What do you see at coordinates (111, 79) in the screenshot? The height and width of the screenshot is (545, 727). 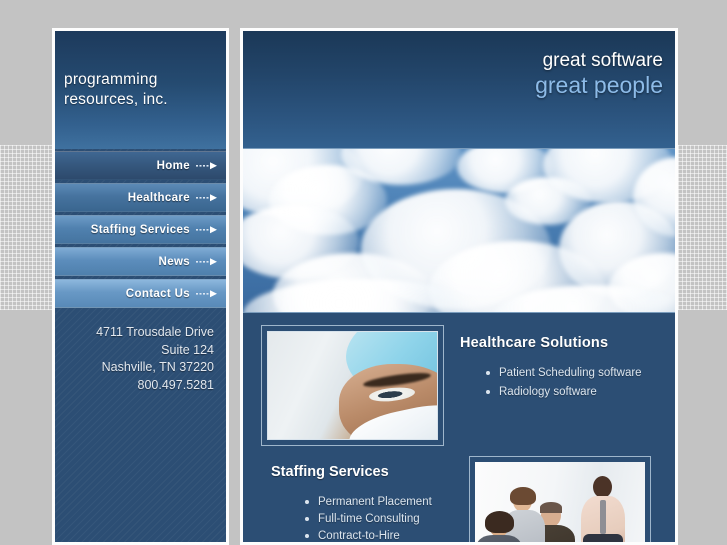 I see `logo-line-1: programming` at bounding box center [111, 79].